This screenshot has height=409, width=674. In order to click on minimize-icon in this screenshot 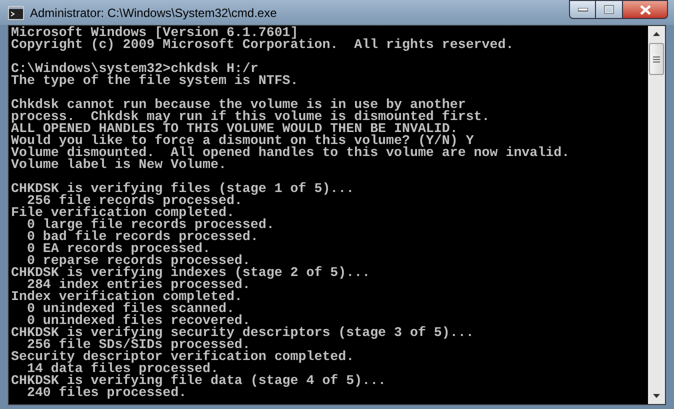, I will do `click(583, 10)`.